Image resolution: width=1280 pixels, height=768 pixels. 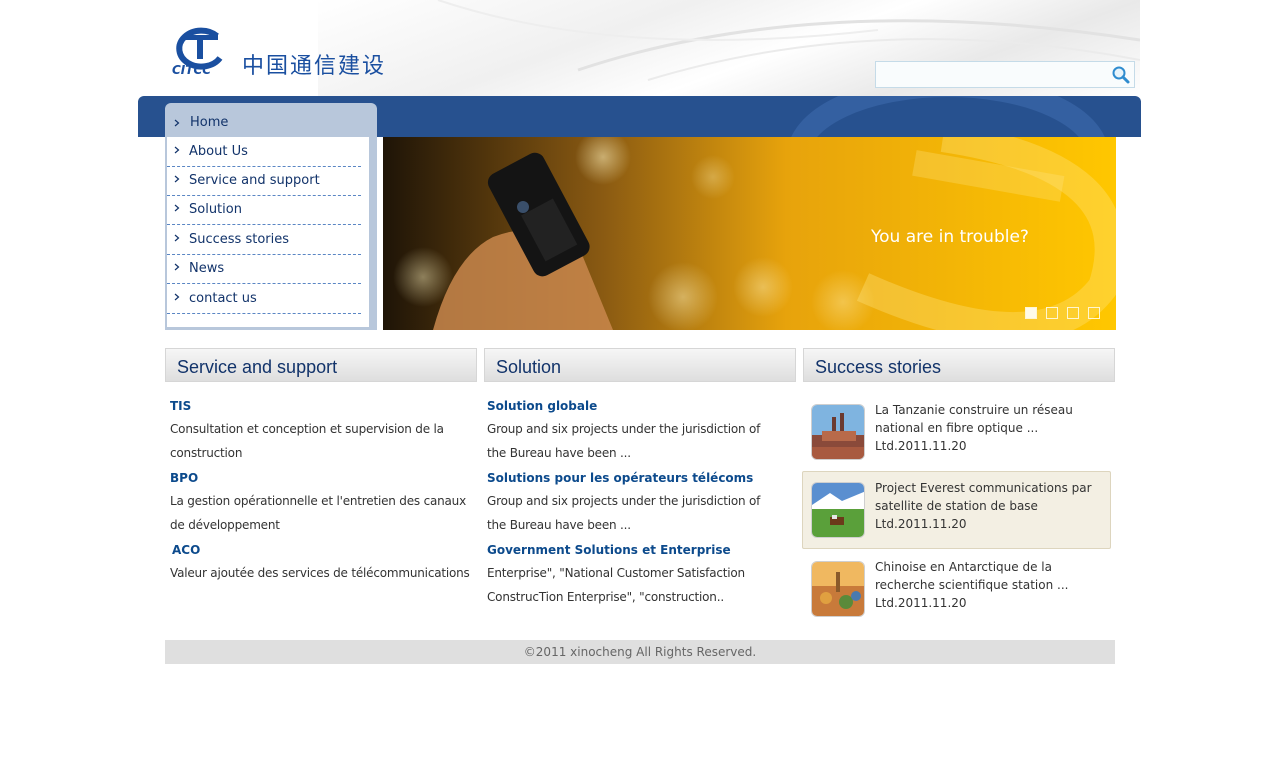 I want to click on logo-text-en: CITCC, so click(x=191, y=69).